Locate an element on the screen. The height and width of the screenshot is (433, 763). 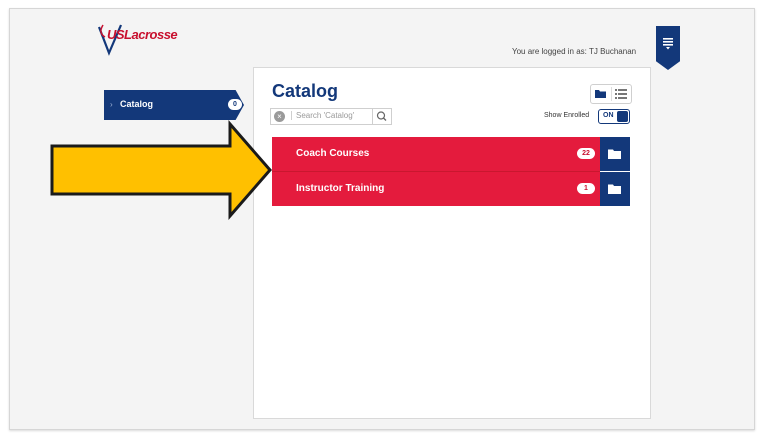
logo-text: USLacrosse is located at coordinates (142, 34).